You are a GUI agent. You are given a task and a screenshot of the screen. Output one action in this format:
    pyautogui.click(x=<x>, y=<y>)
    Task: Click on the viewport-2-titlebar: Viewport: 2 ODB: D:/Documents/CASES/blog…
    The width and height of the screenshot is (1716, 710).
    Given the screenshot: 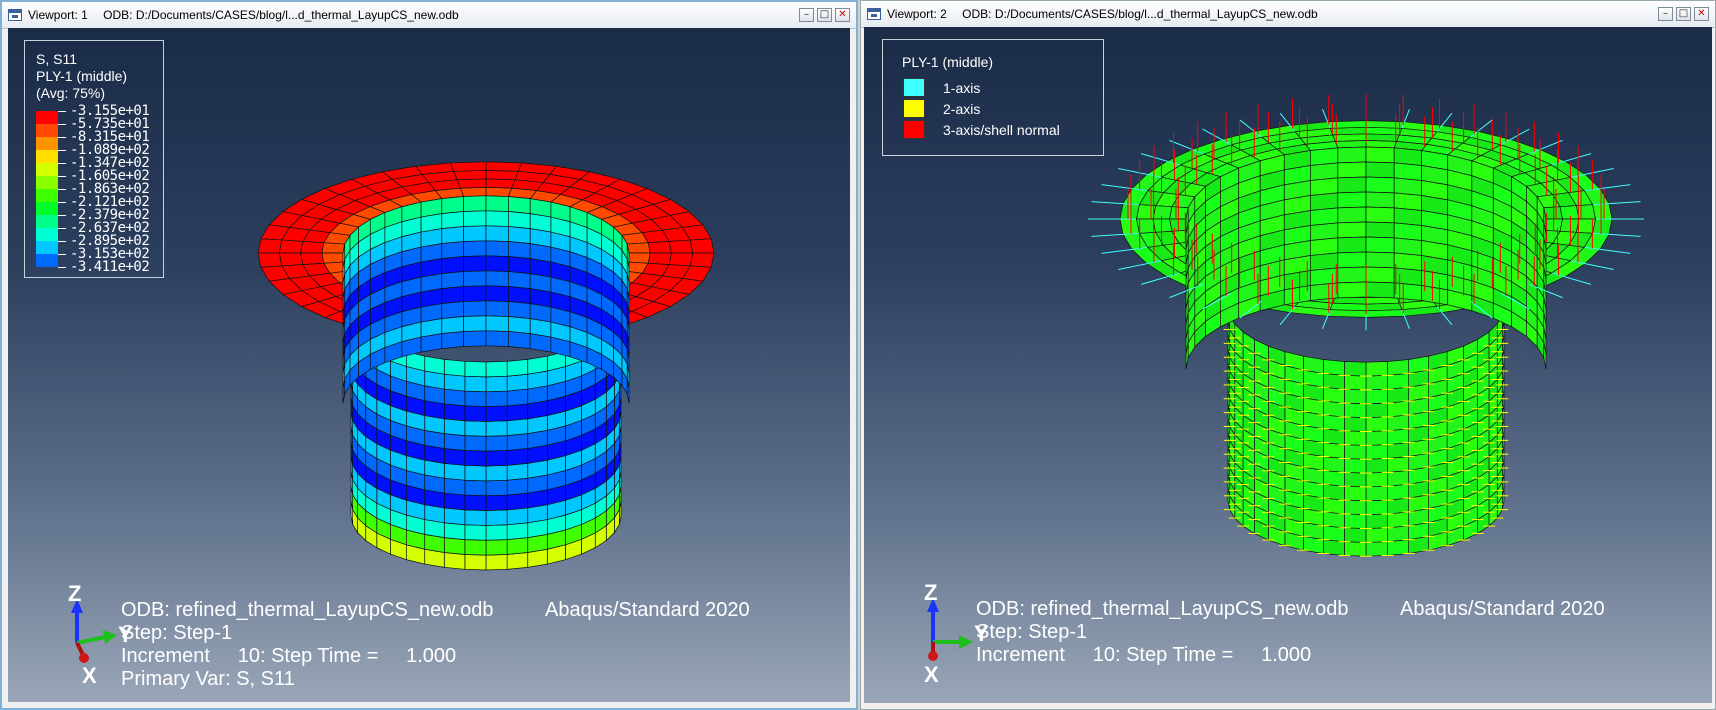 What is the action you would take?
    pyautogui.click(x=1288, y=14)
    